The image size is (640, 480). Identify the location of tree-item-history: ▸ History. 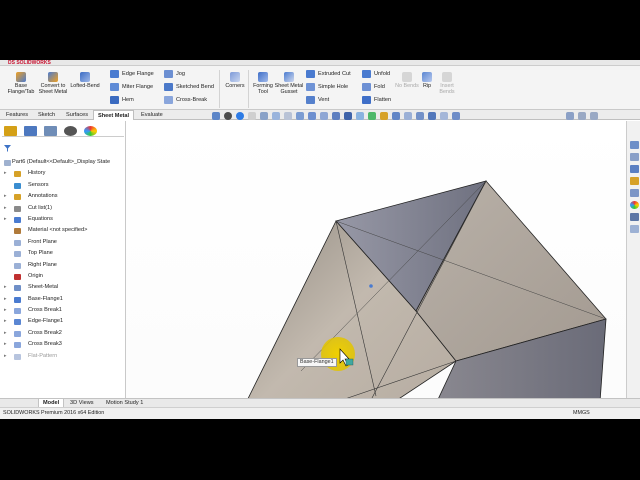
(63, 173).